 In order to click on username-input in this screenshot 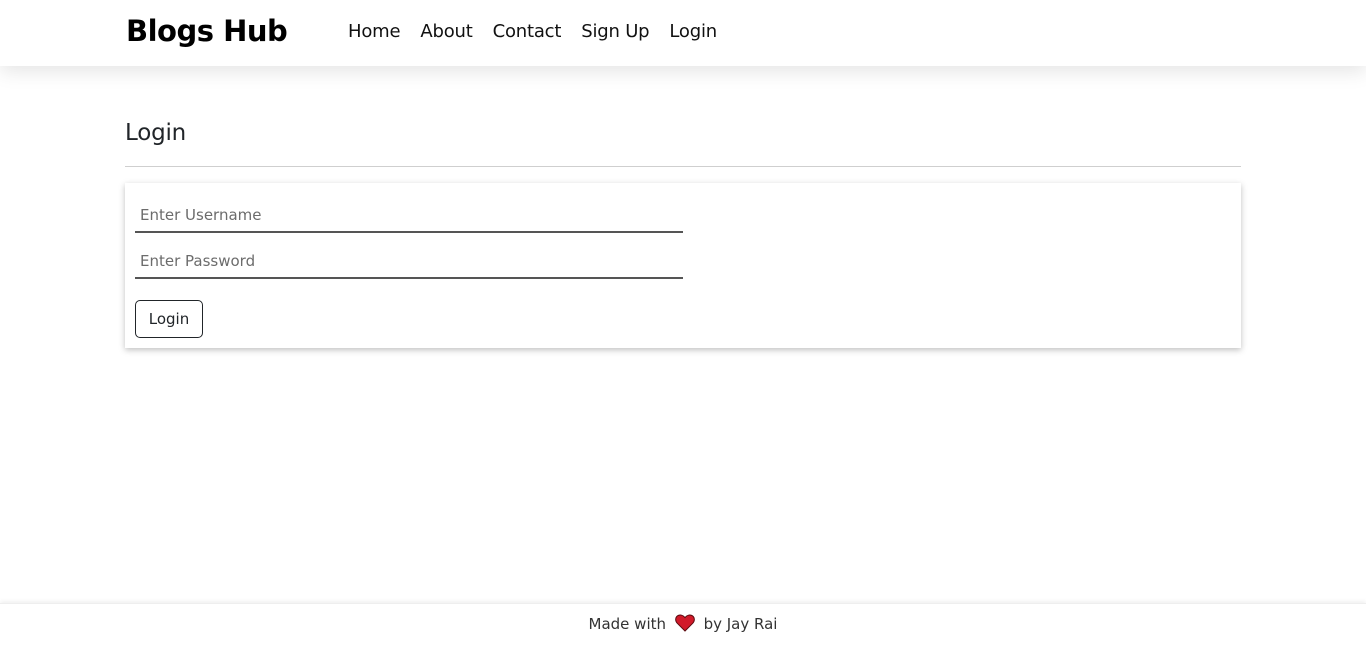, I will do `click(409, 216)`.